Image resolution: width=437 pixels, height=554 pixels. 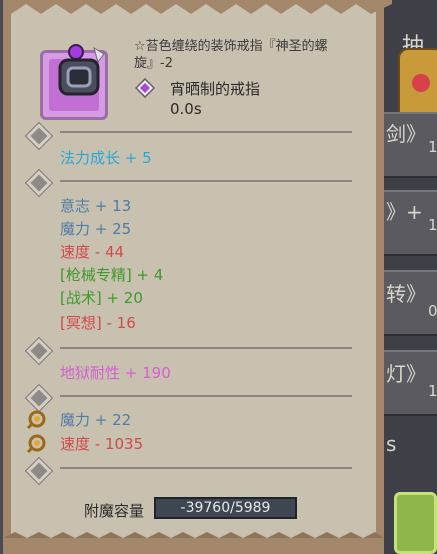 What do you see at coordinates (432, 311) in the screenshot?
I see `bg-row-3-value: 0` at bounding box center [432, 311].